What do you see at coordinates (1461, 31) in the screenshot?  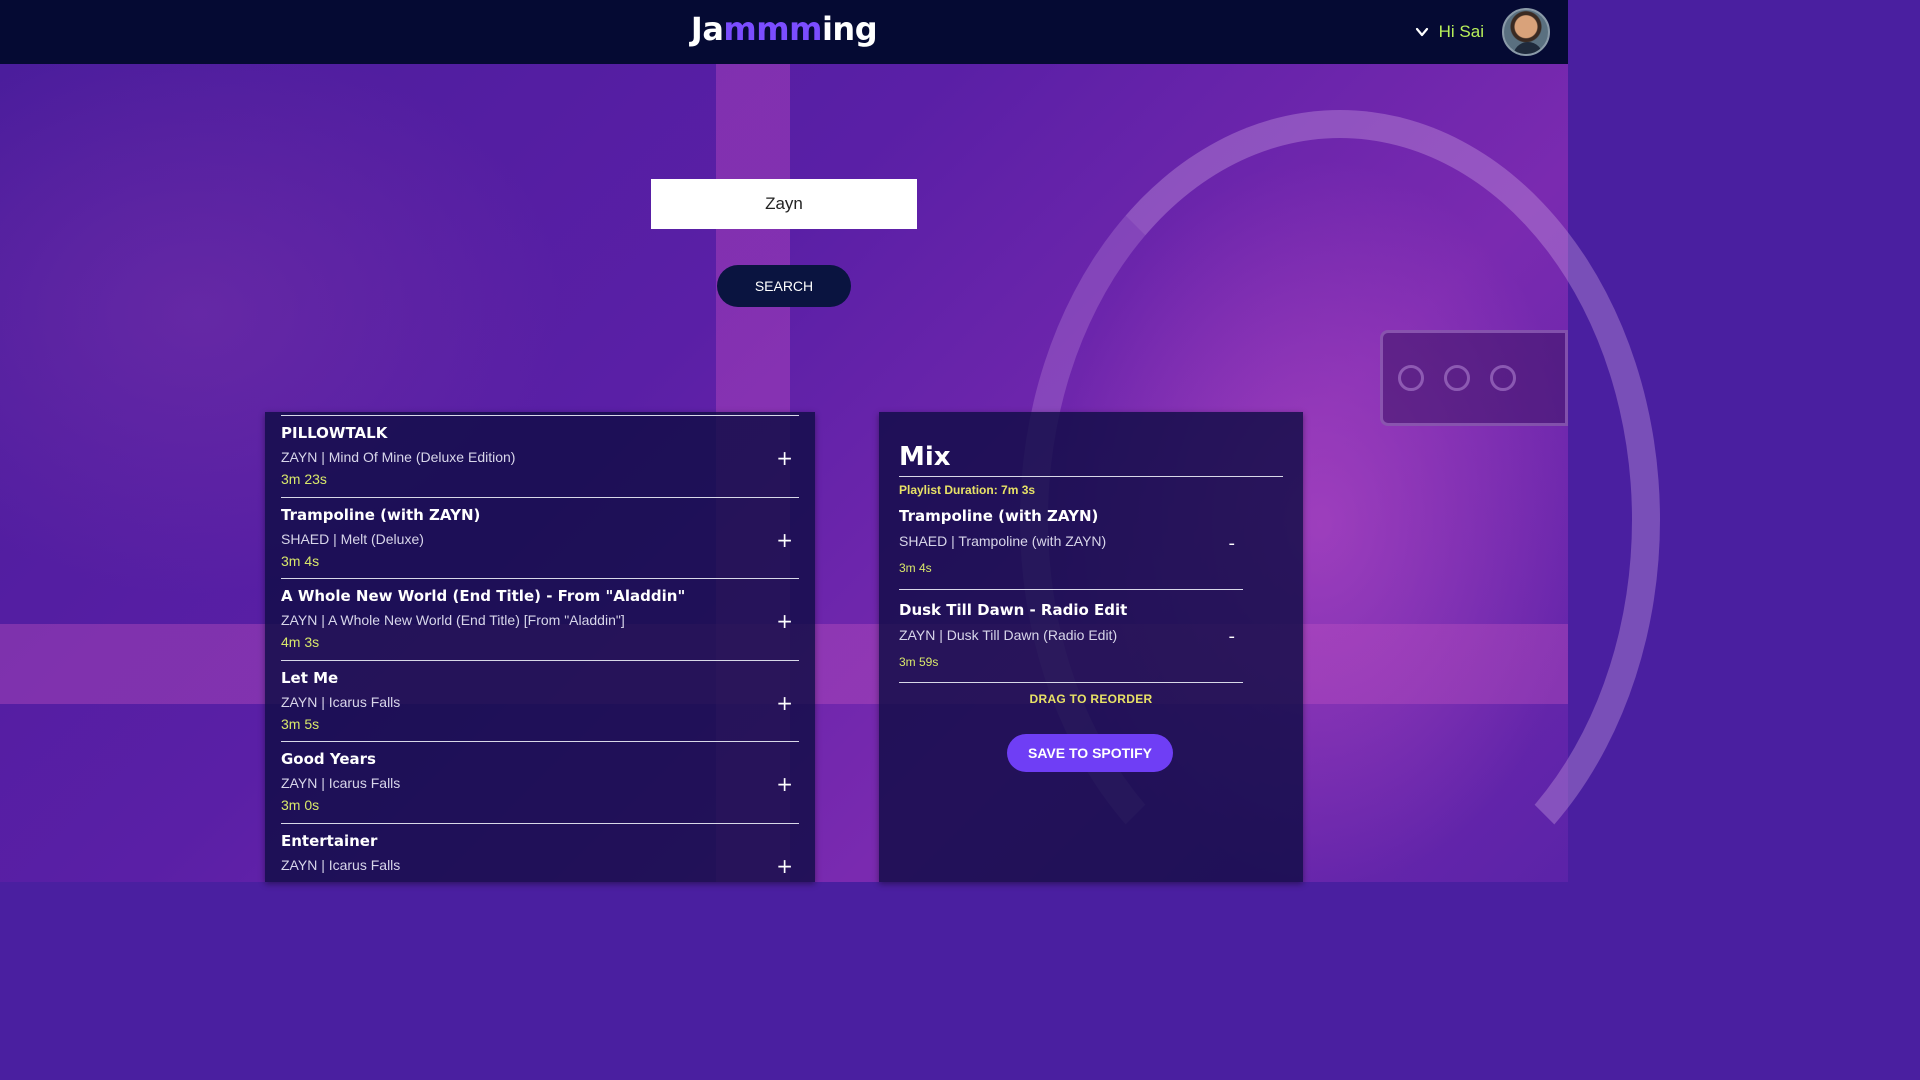 I see `user-greeting: Hi Sai` at bounding box center [1461, 31].